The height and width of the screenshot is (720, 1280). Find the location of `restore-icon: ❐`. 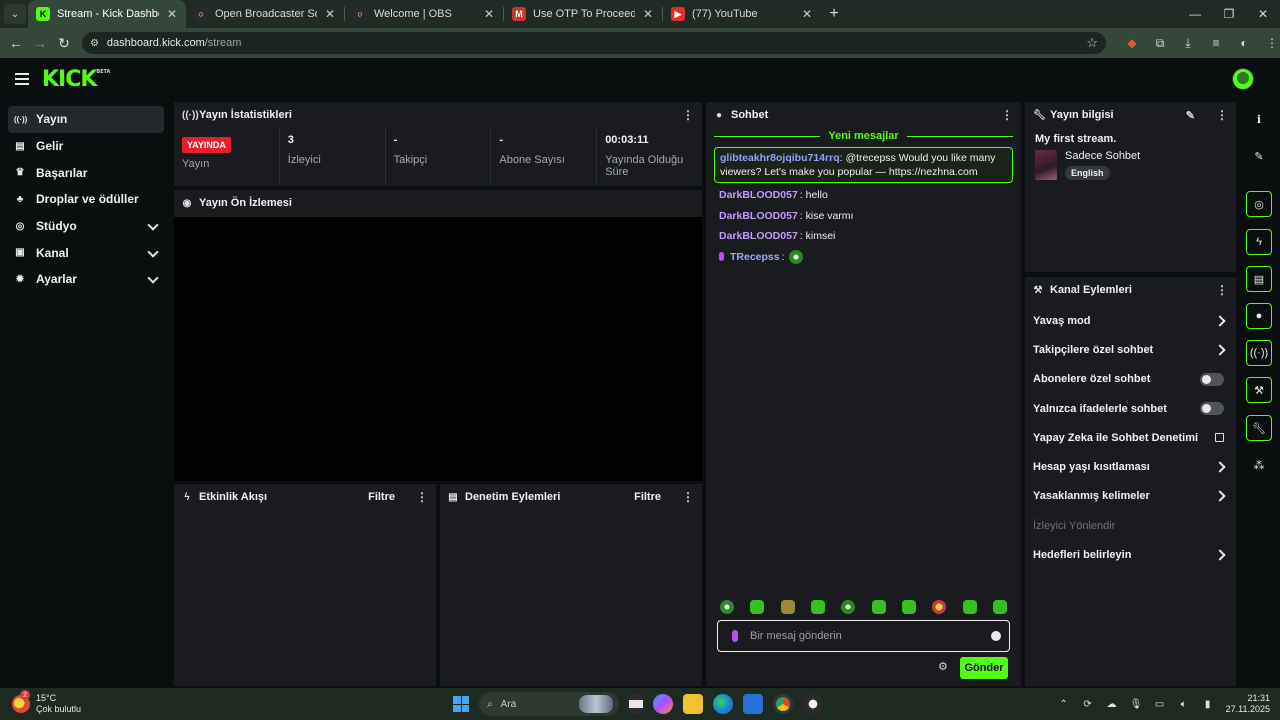

restore-icon: ❐ is located at coordinates (1229, 14).